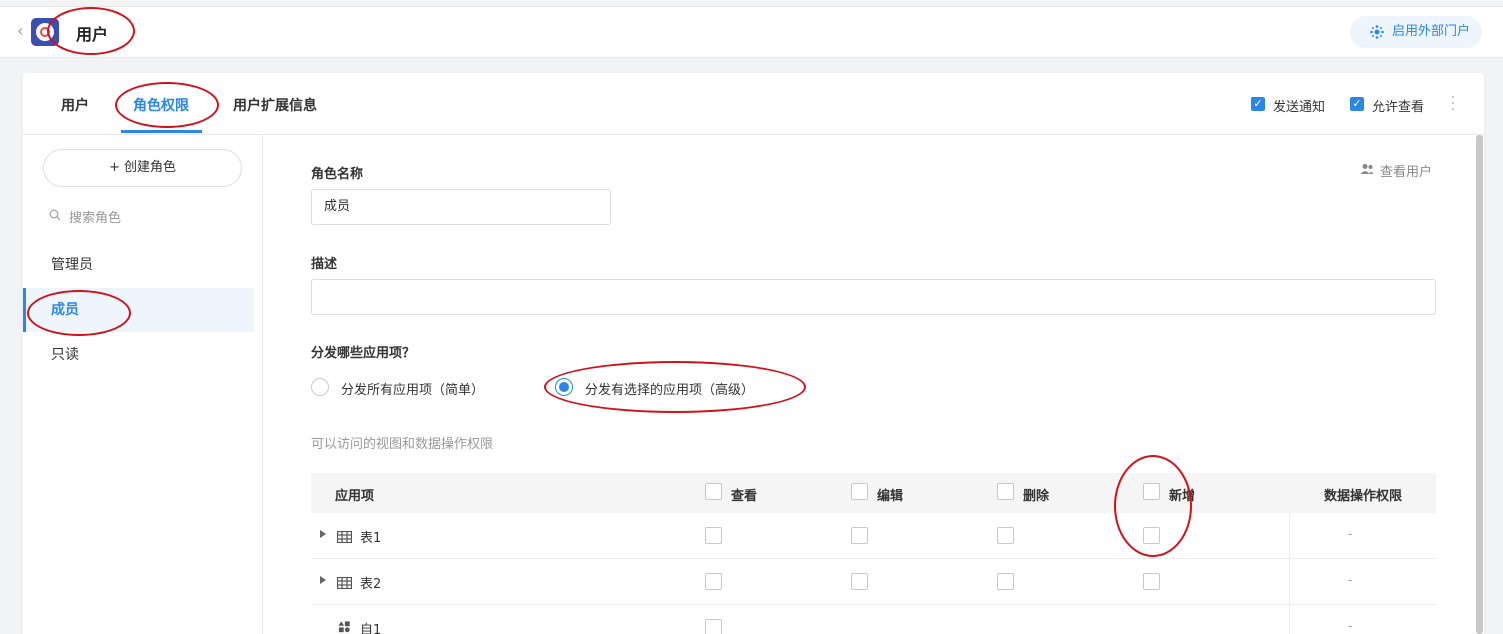 Image resolution: width=1503 pixels, height=634 pixels. What do you see at coordinates (1453, 104) in the screenshot?
I see `more-vertical-icon: · · ·` at bounding box center [1453, 104].